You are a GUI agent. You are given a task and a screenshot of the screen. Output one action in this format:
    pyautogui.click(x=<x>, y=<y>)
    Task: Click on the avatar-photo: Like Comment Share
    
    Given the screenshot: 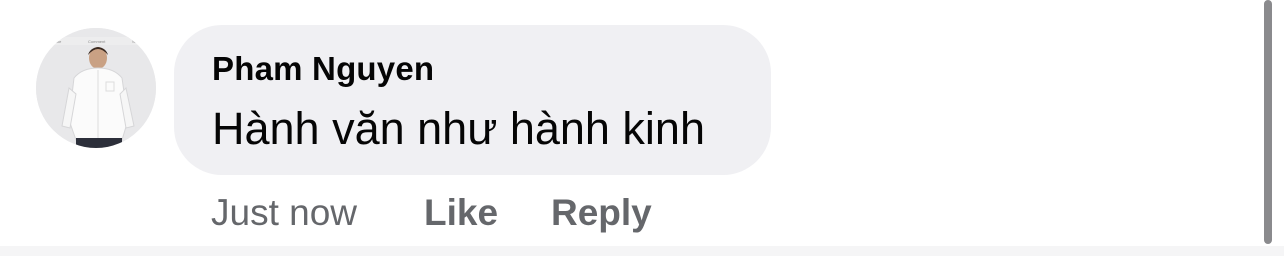 What is the action you would take?
    pyautogui.click(x=96, y=88)
    